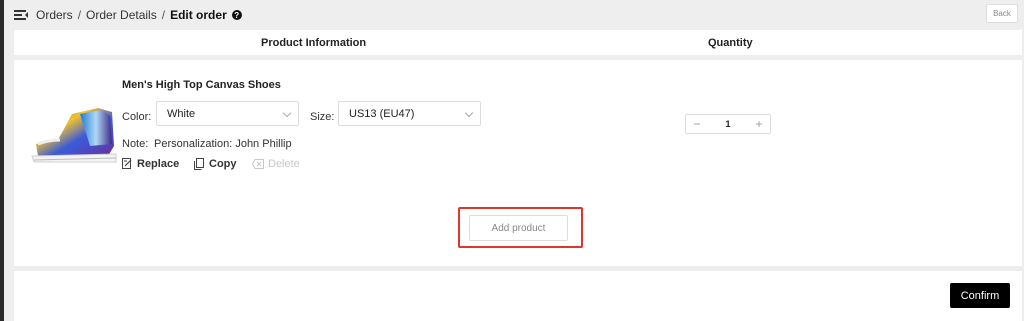 Image resolution: width=1024 pixels, height=321 pixels. I want to click on left-edge, so click(2, 160).